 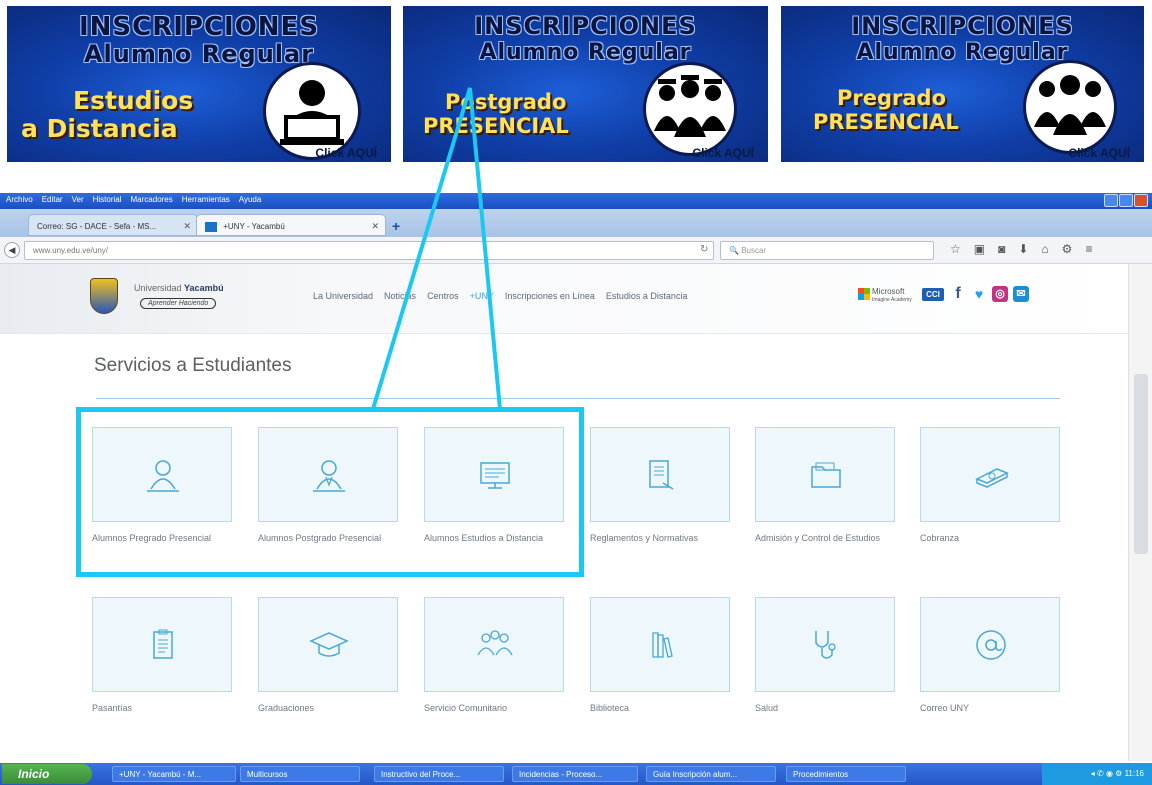 I want to click on graduates-group-icon, so click(x=690, y=109).